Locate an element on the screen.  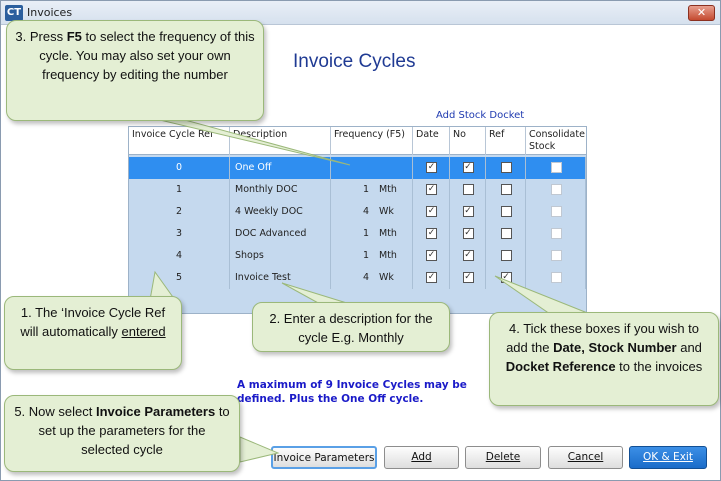
table-row: 0 One Off ✓ ✓ is located at coordinates (357, 168).